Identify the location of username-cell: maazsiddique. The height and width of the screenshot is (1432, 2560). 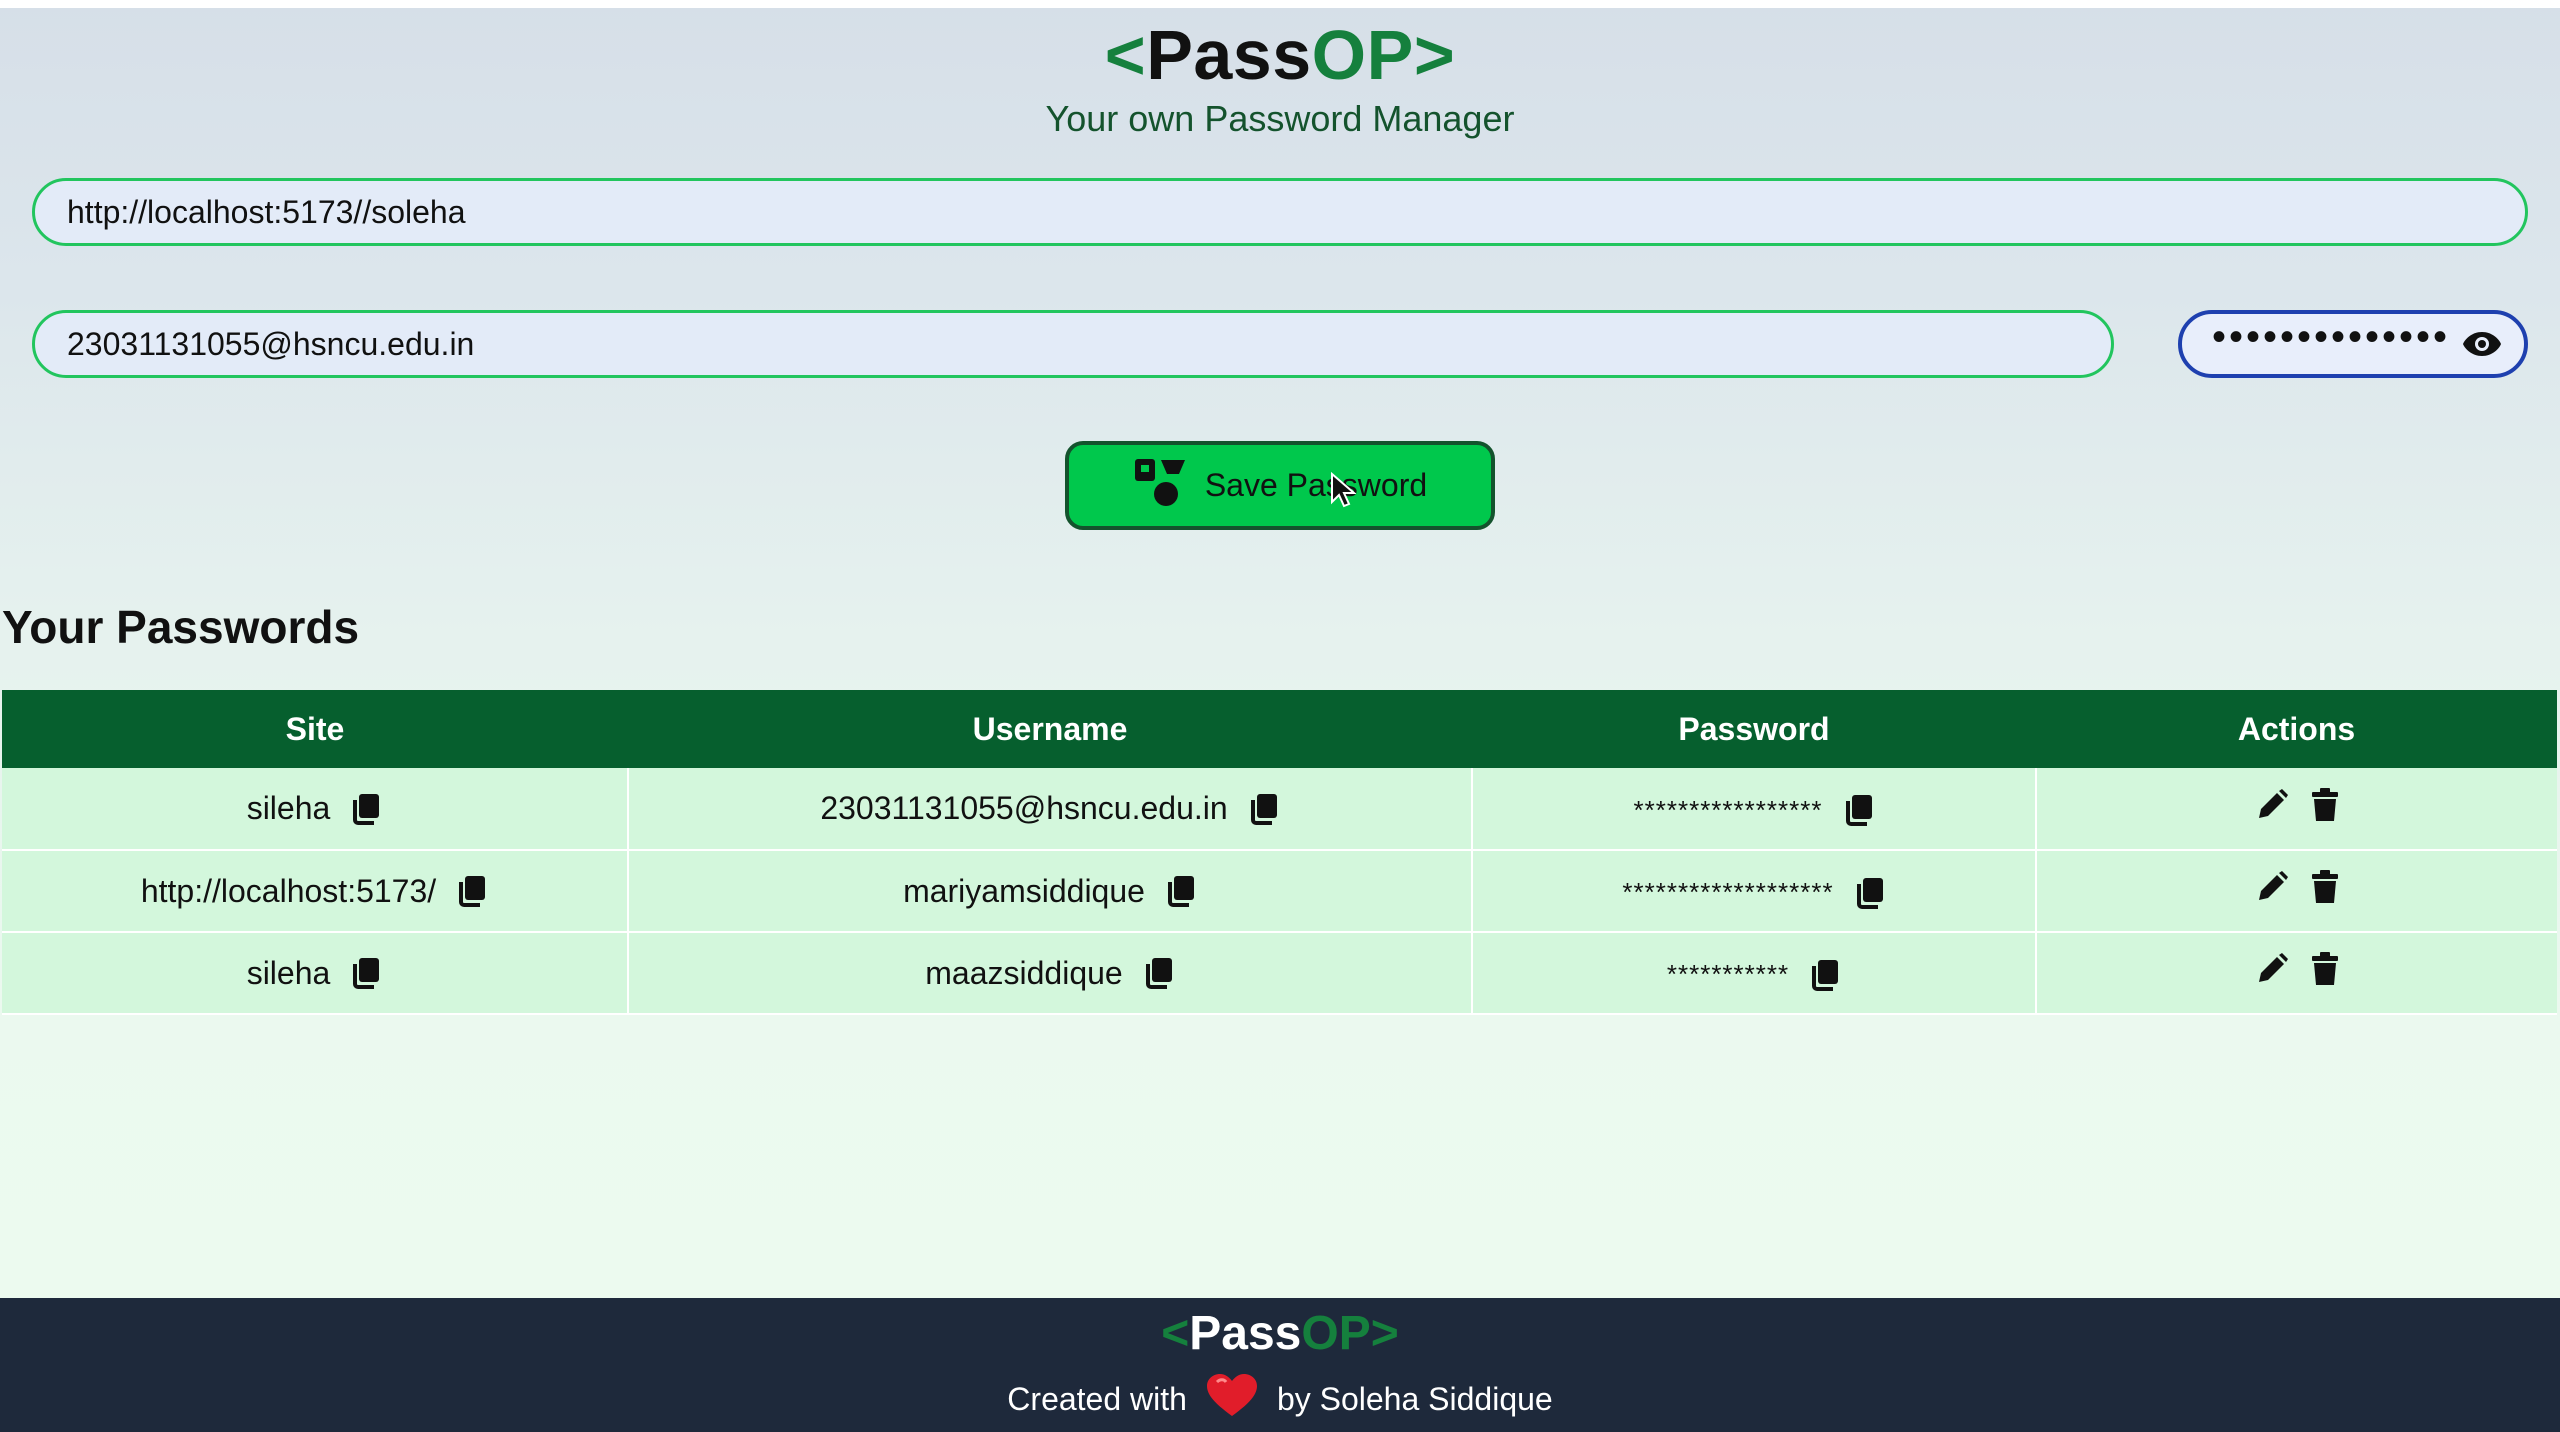
(1050, 973).